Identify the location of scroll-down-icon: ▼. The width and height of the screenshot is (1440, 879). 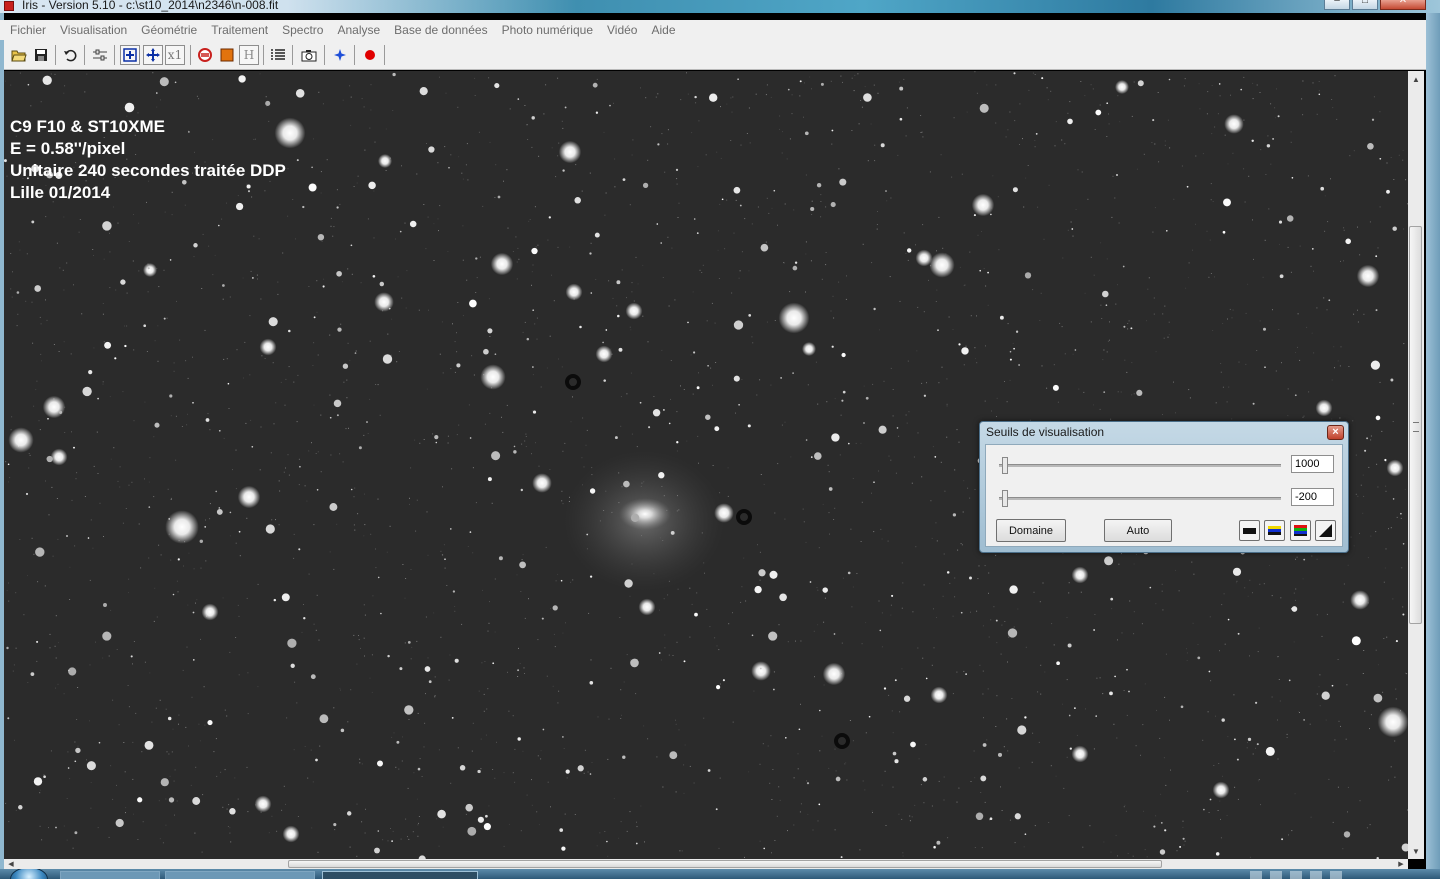
(1416, 851).